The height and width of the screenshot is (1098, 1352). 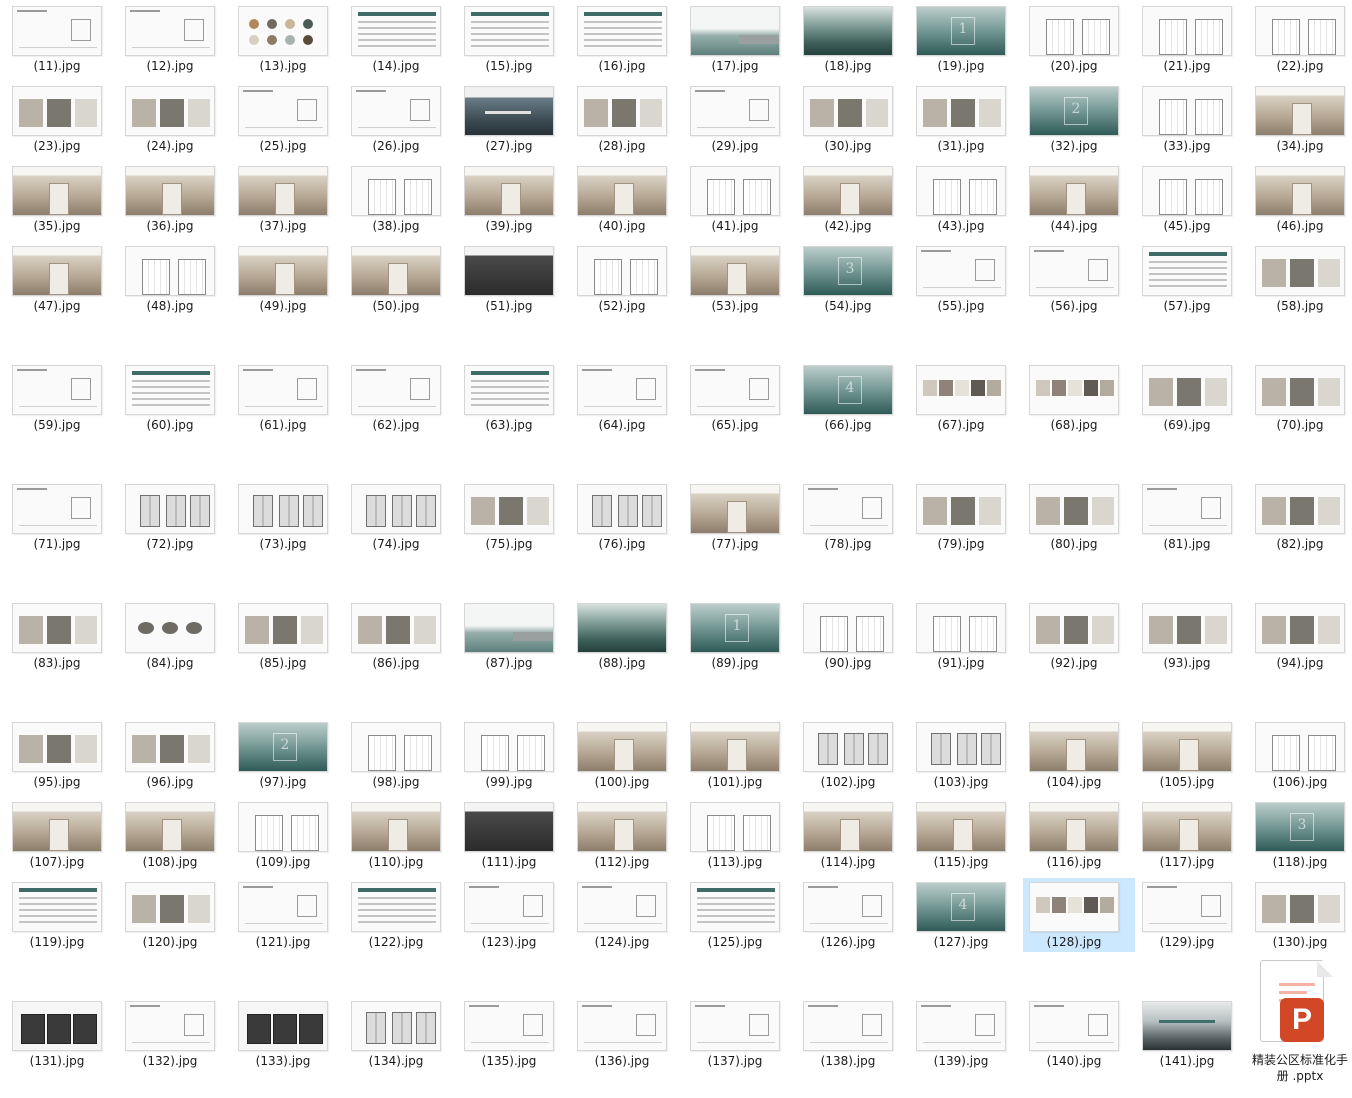 I want to click on file-item: 4 (66).jpg, so click(x=853, y=398).